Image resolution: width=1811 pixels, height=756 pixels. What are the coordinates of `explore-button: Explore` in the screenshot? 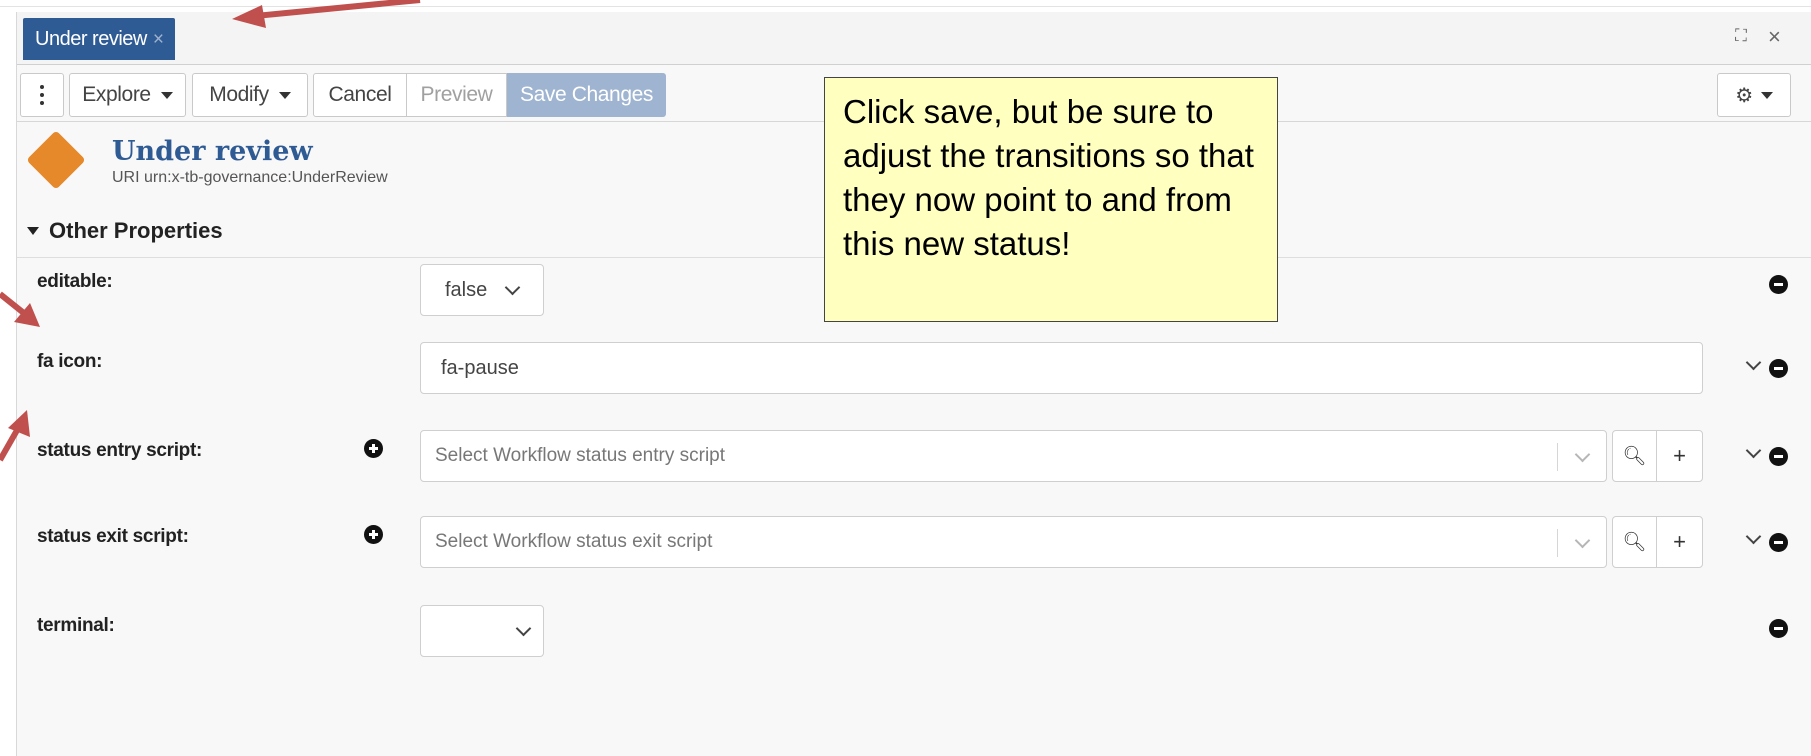 It's located at (127, 95).